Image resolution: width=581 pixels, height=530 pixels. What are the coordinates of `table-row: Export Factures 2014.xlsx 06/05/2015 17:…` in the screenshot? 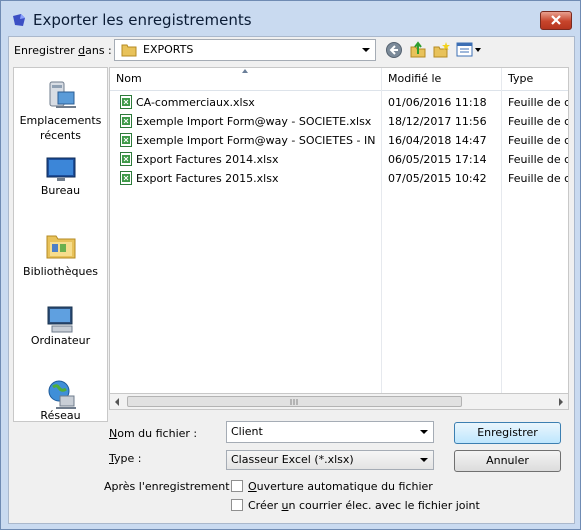 It's located at (339, 159).